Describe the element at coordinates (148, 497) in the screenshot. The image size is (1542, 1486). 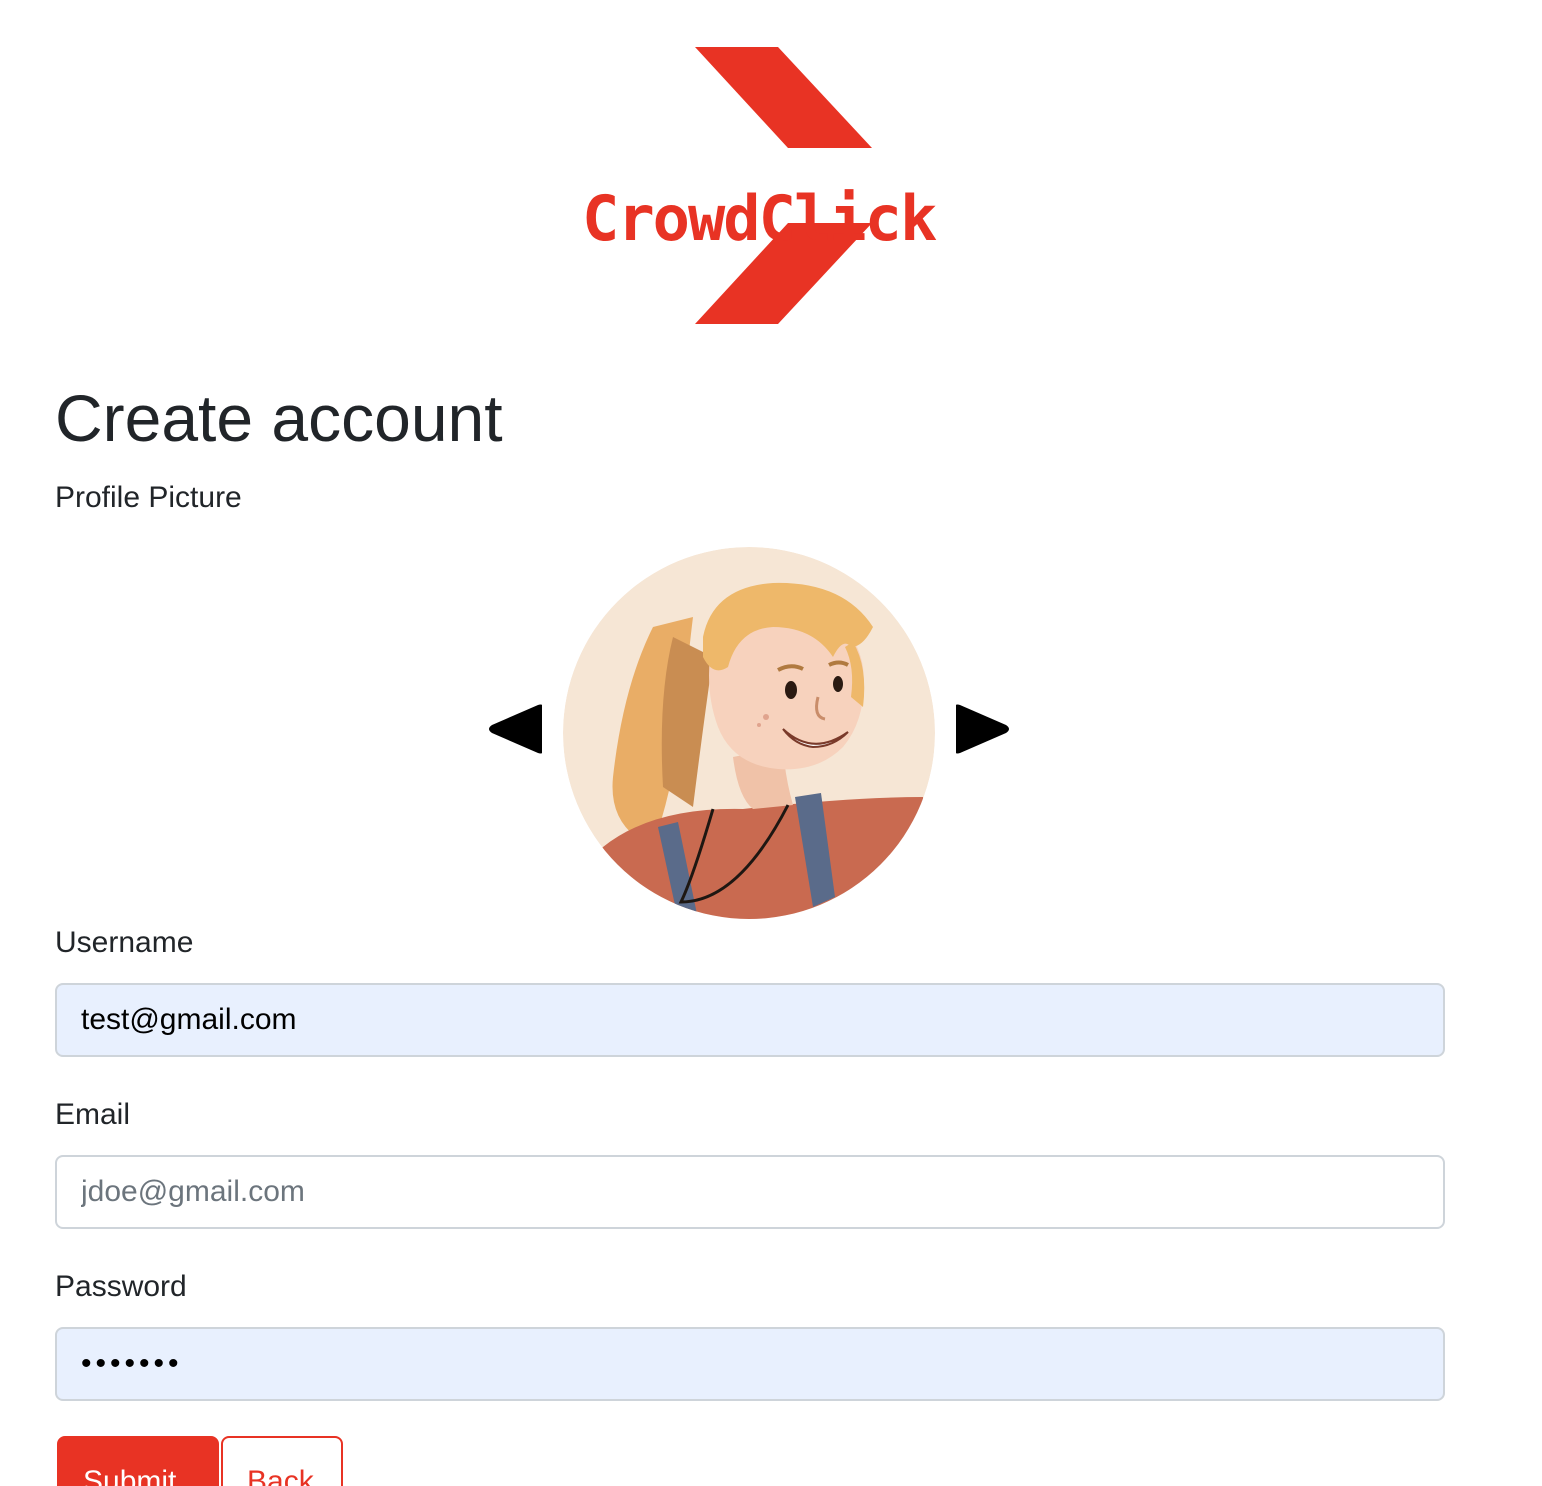
I see `profile-picture-label: Profile Picture` at that location.